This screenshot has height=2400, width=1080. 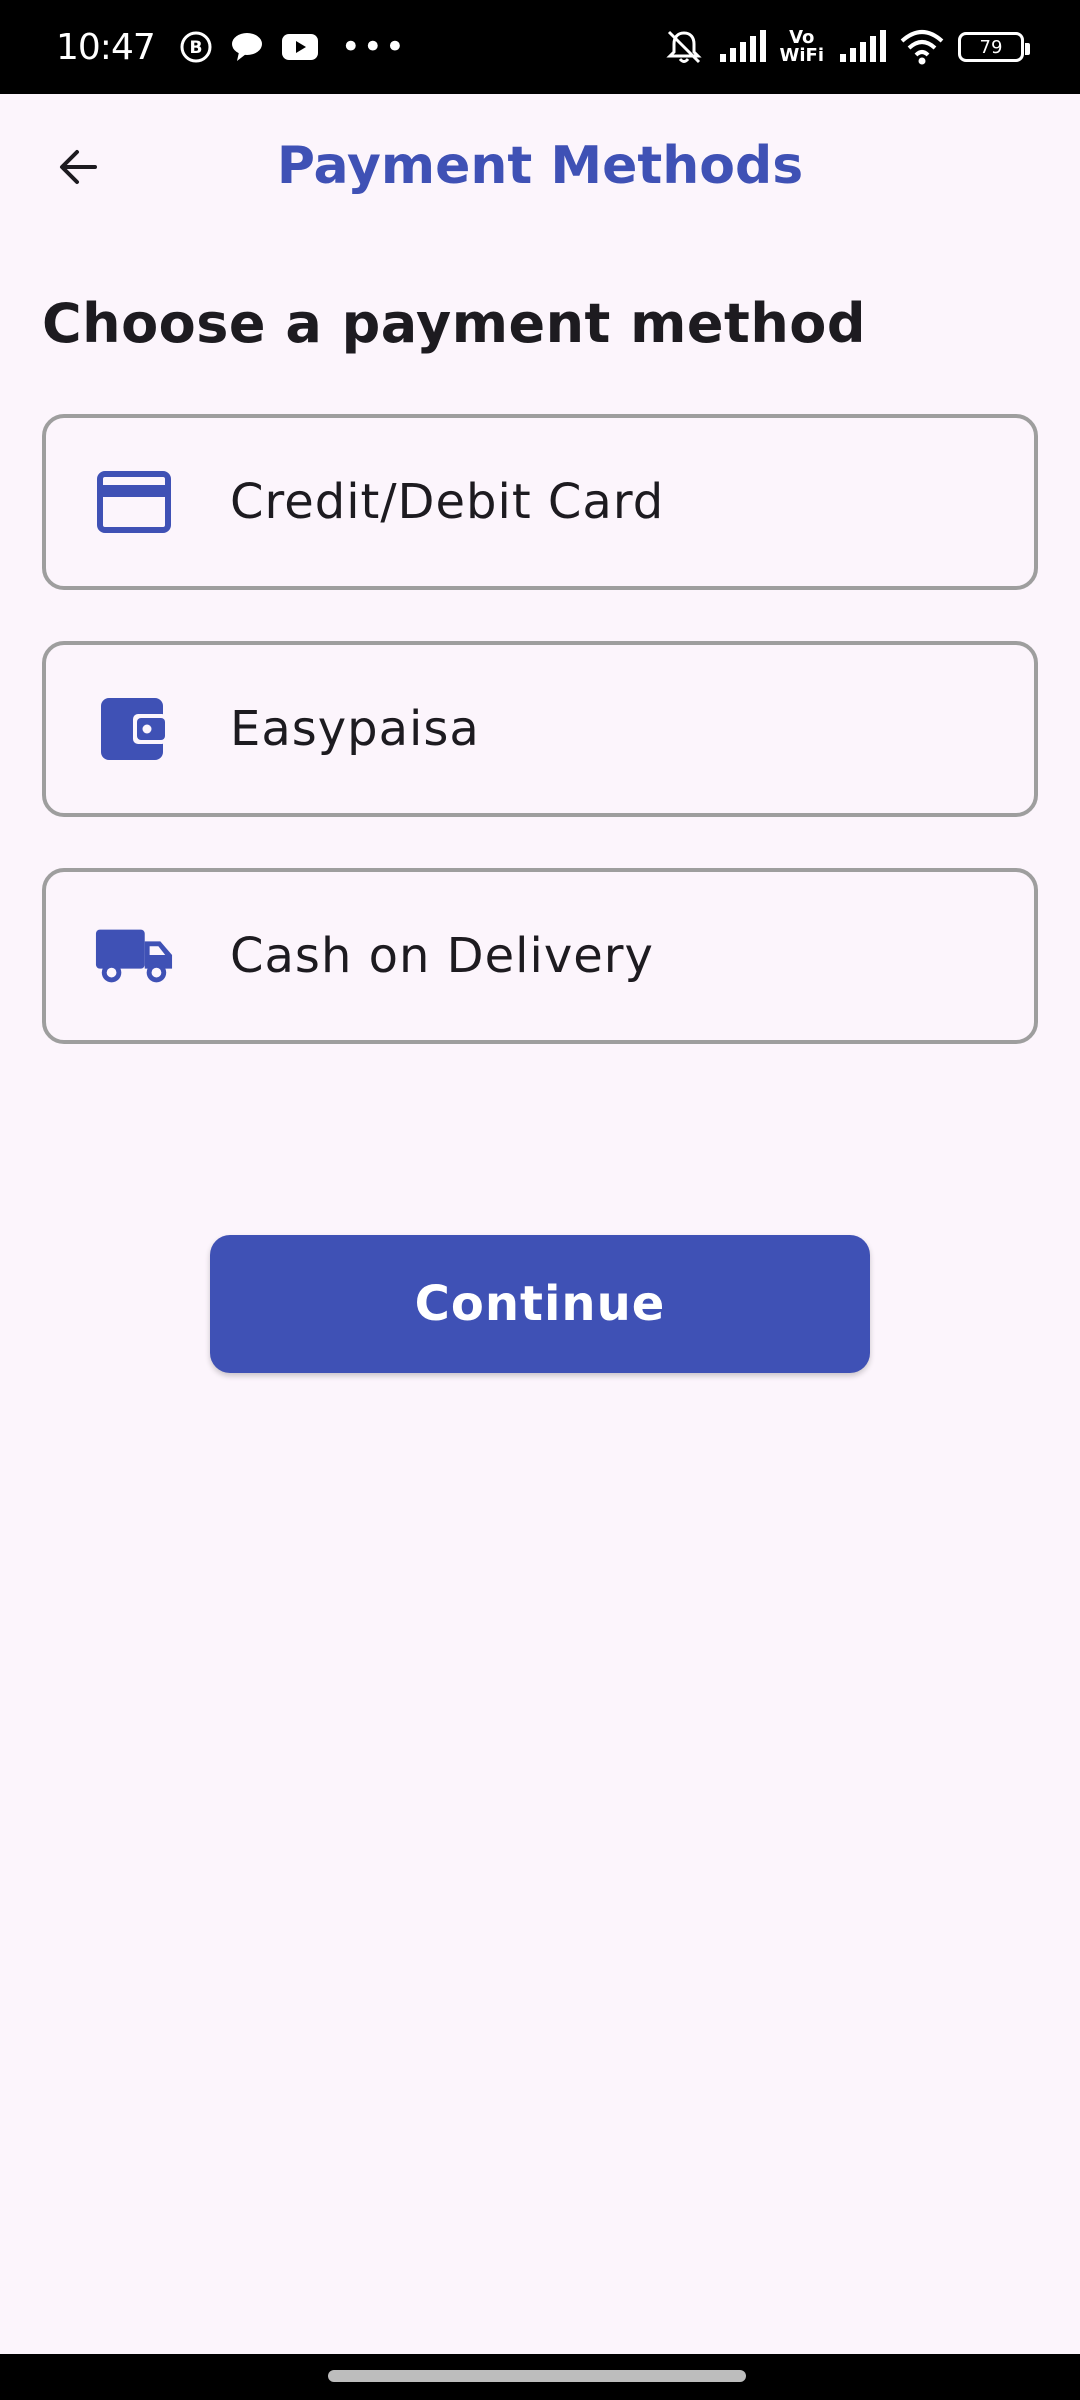 I want to click on credit-card-icon, so click(x=134, y=502).